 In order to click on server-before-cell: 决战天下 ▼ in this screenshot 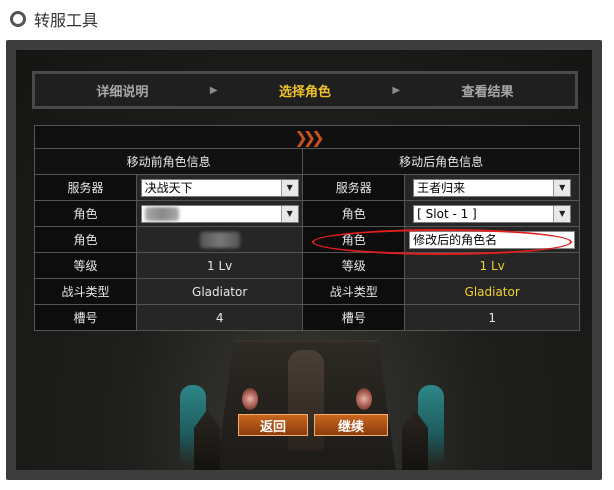, I will do `click(219, 187)`.